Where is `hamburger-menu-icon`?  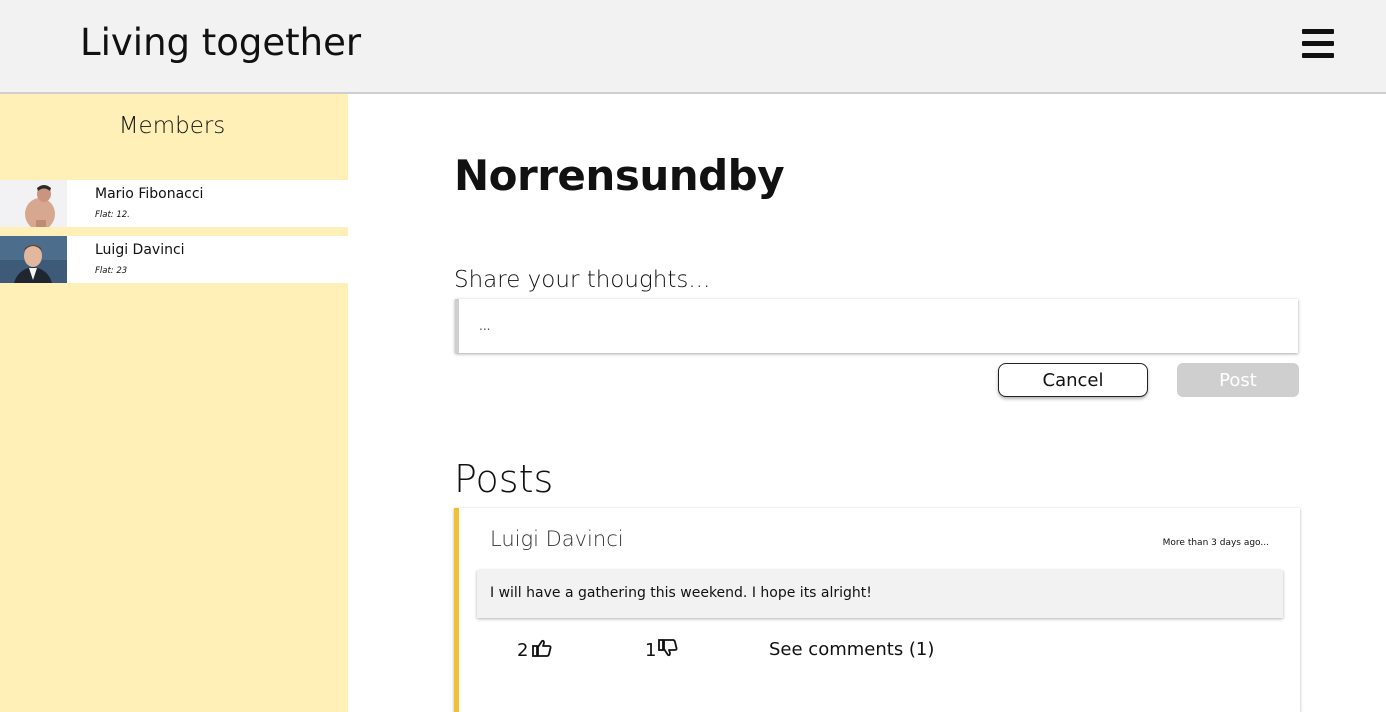
hamburger-menu-icon is located at coordinates (1318, 44).